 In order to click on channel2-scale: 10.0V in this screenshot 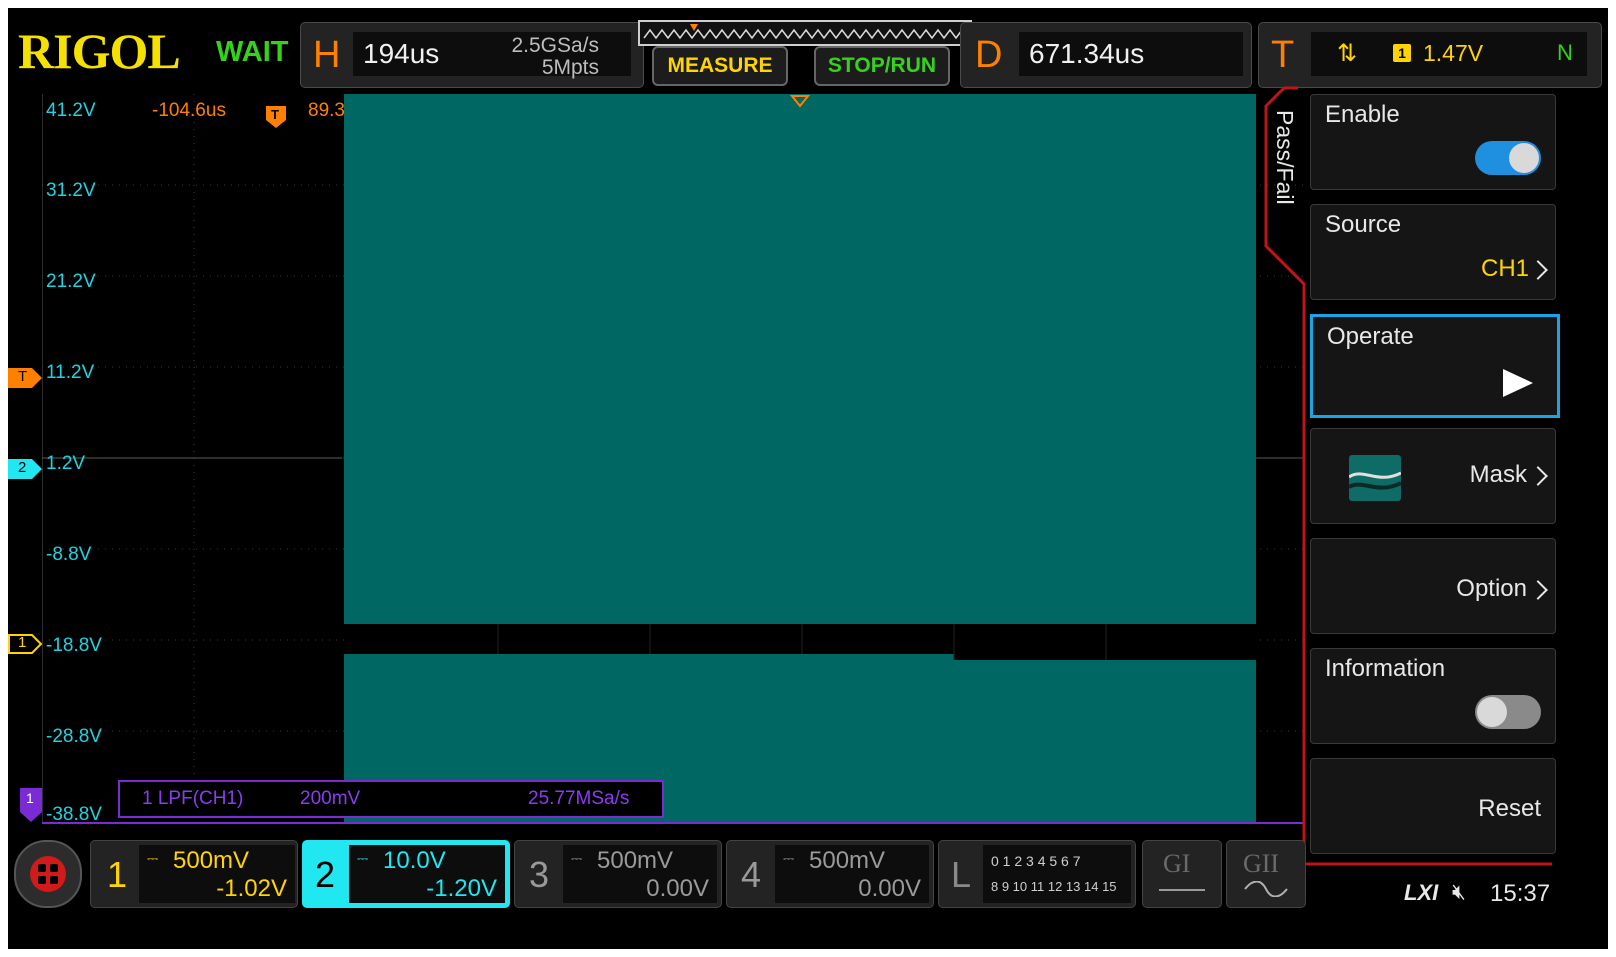, I will do `click(414, 860)`.